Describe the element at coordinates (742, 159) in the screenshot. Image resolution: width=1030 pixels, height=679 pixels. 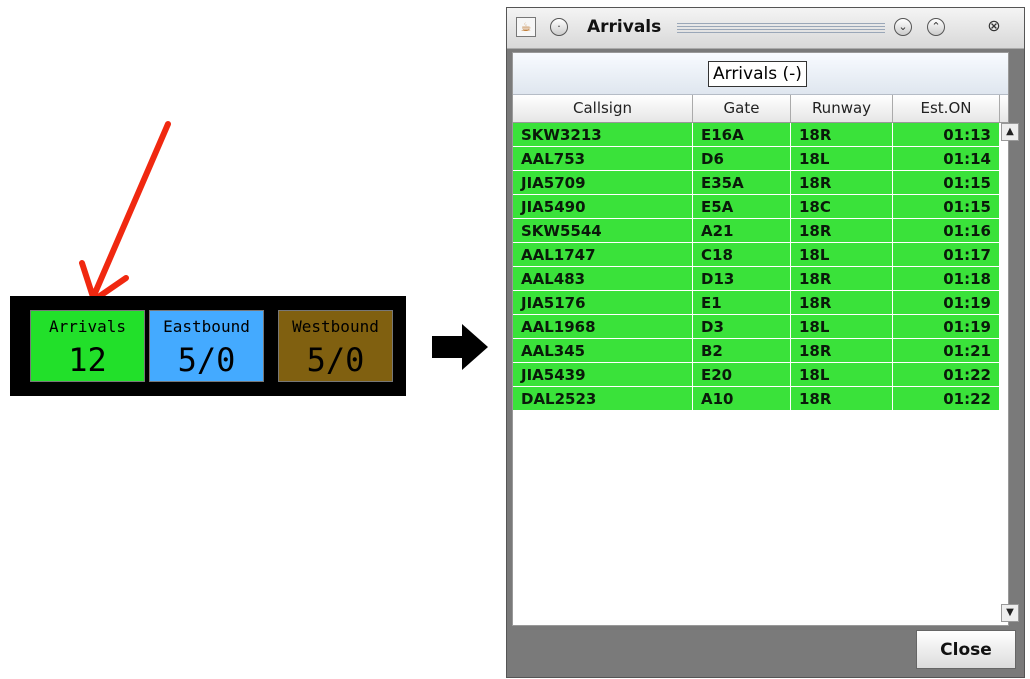
I see `cell-gate: D6` at that location.